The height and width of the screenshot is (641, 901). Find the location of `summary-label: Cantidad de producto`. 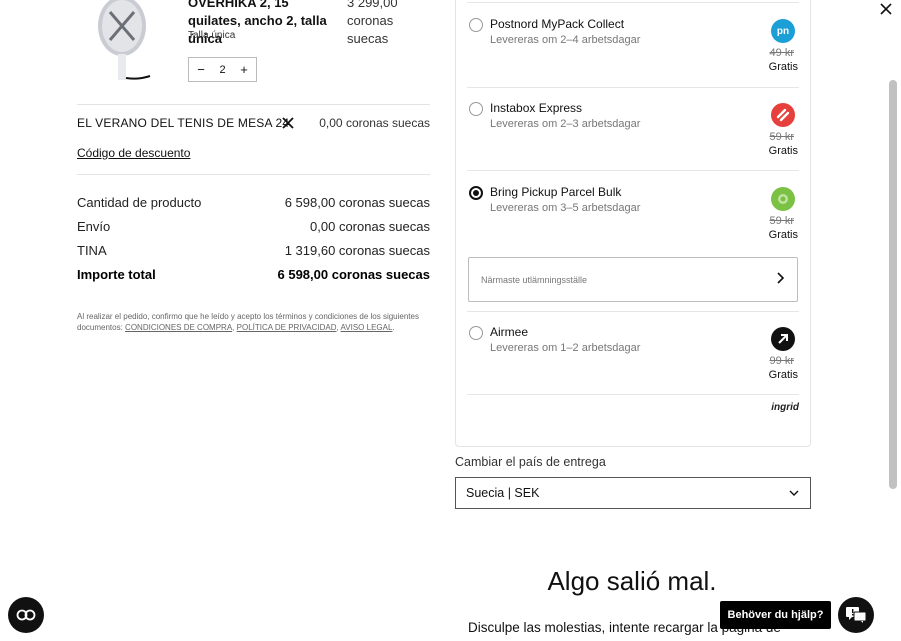

summary-label: Cantidad de producto is located at coordinates (139, 202).